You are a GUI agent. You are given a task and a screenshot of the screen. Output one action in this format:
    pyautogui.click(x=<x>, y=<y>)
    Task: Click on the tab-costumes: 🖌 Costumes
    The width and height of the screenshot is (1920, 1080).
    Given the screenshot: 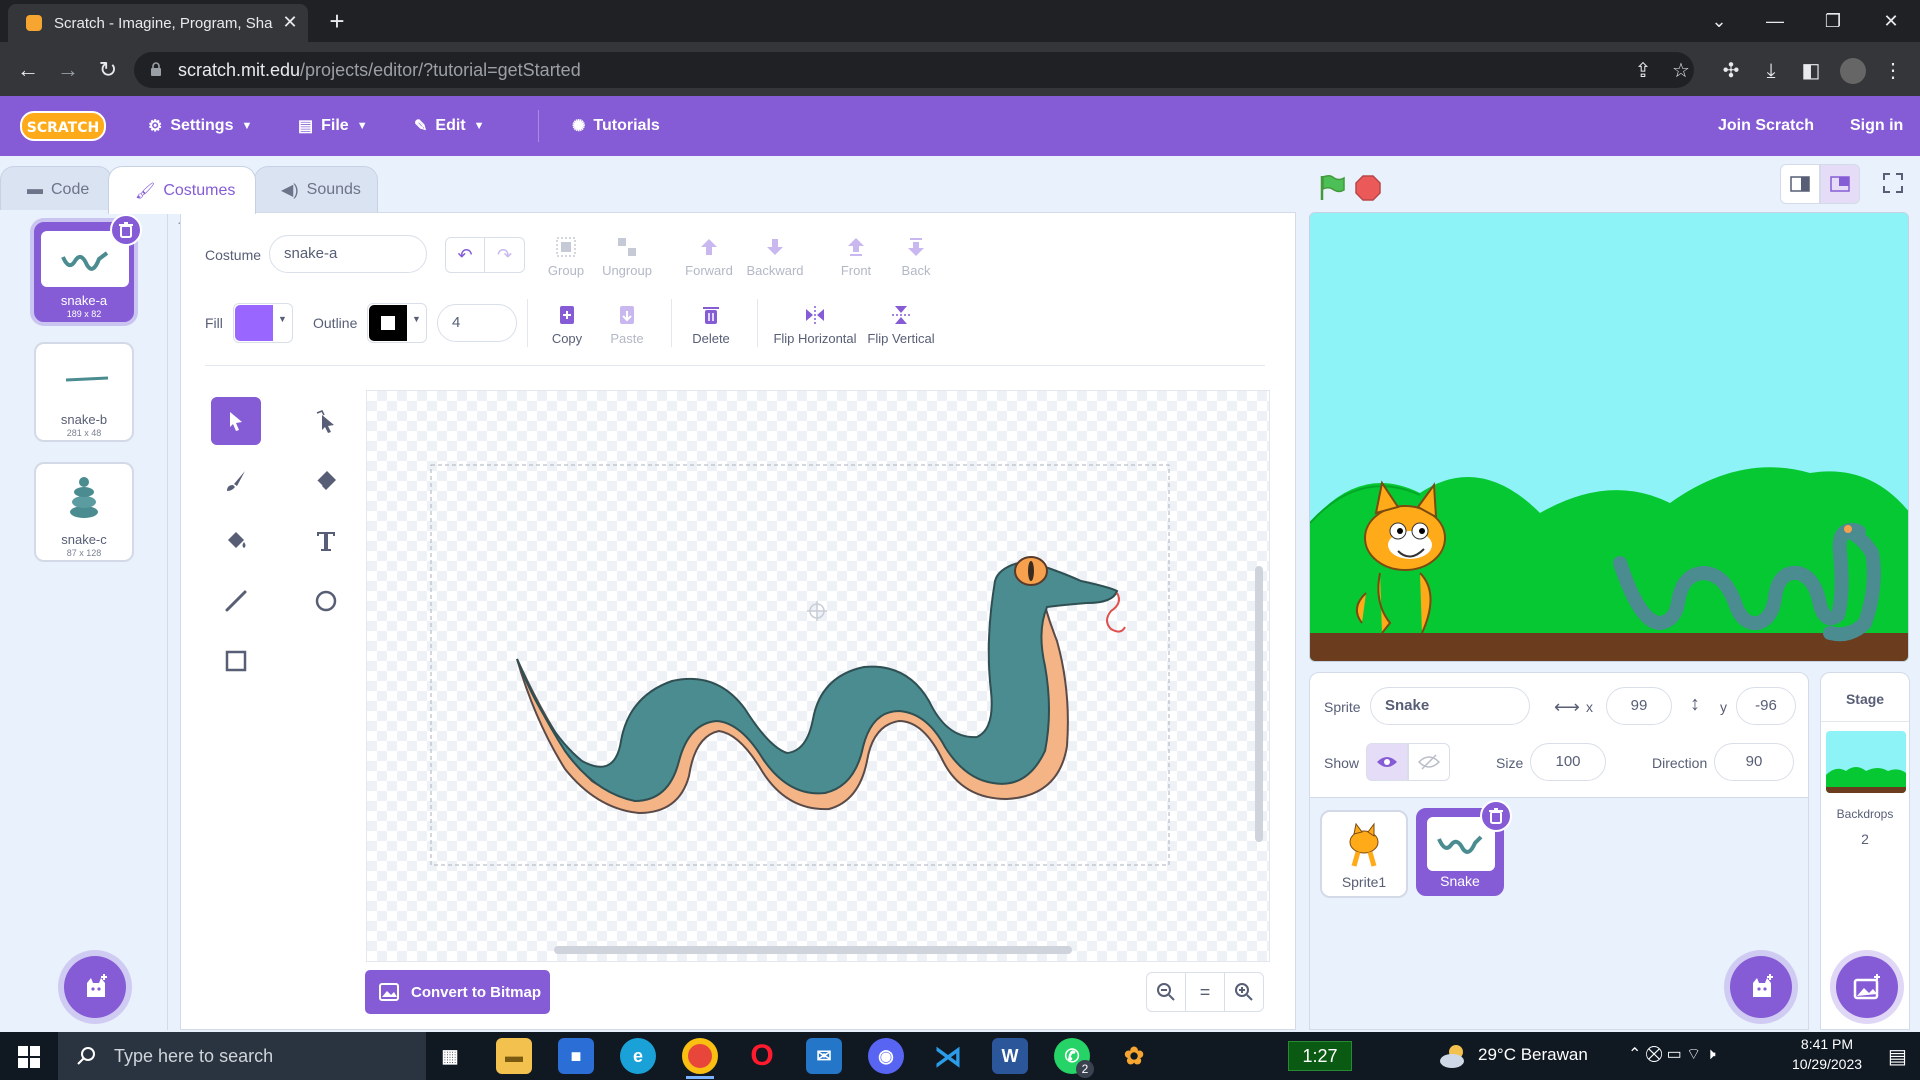 What is the action you would take?
    pyautogui.click(x=182, y=190)
    